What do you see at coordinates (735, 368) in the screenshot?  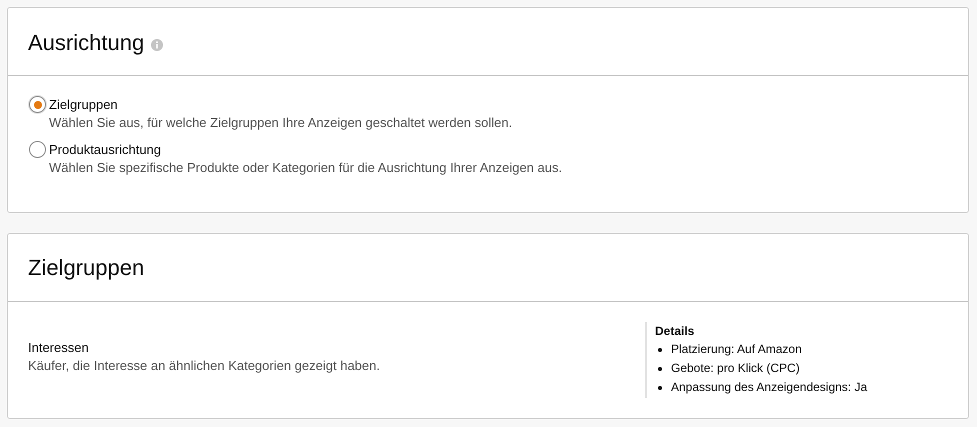 I see `detail-item: Gebote: pro Klick (CPC)` at bounding box center [735, 368].